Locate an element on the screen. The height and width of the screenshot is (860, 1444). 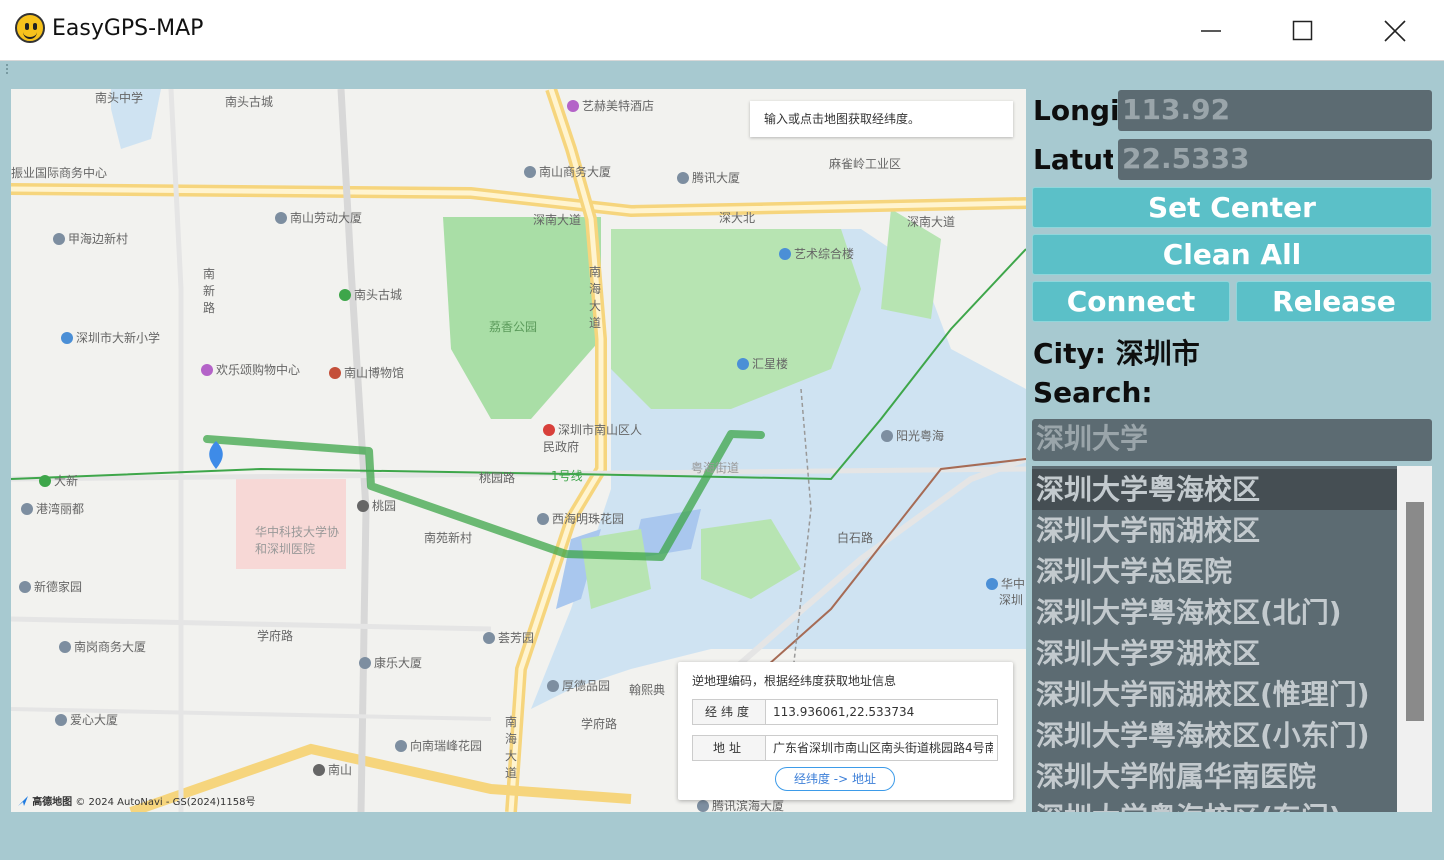
map-label: 华中科技大学协和深圳医院 is located at coordinates (297, 540).